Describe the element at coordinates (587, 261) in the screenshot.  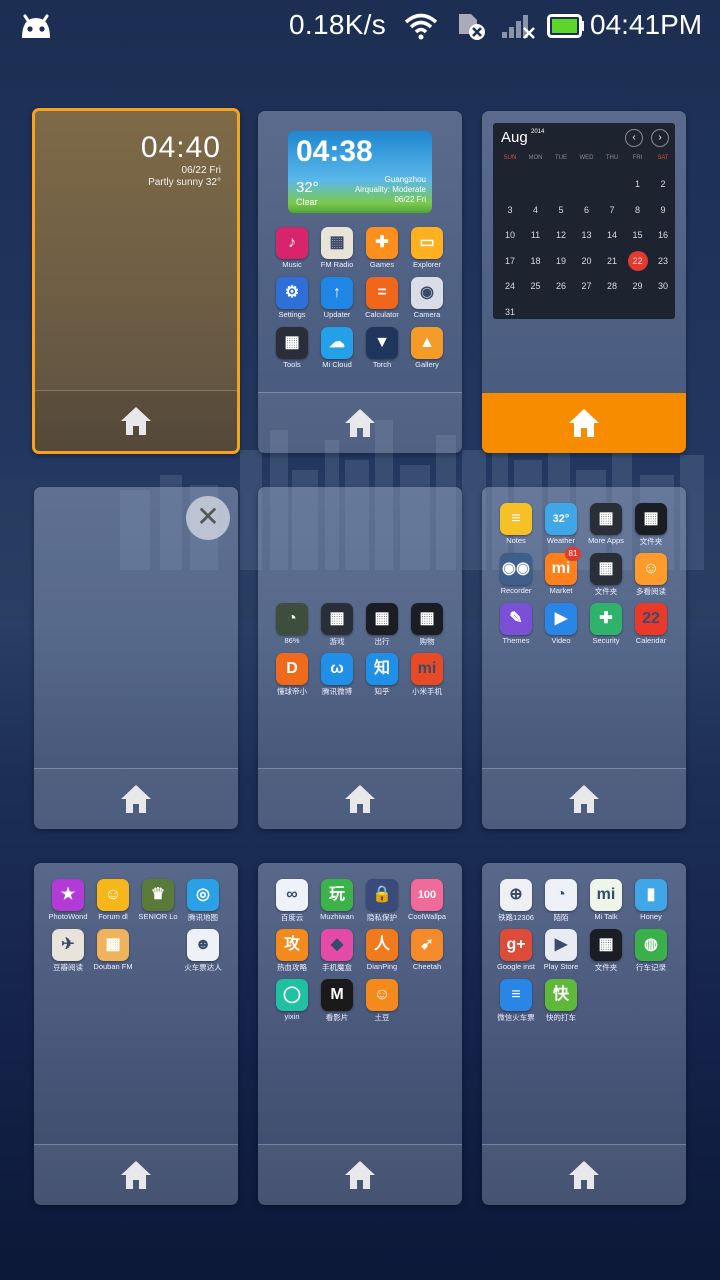
I see `calendar-day: 20` at that location.